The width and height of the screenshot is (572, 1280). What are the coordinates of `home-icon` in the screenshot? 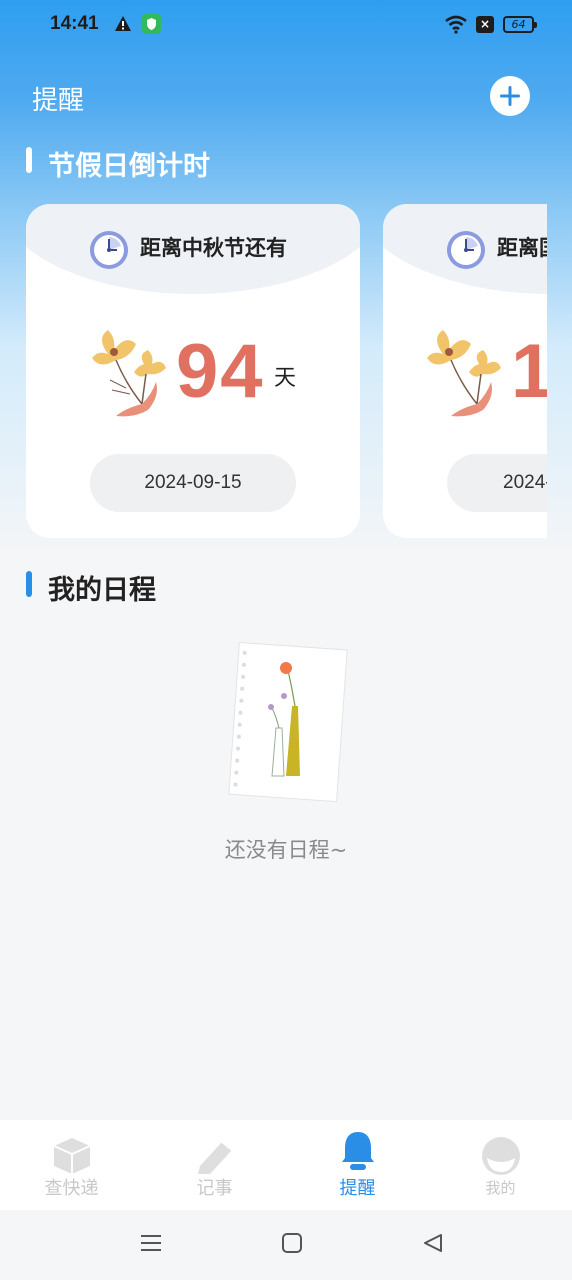 It's located at (292, 1243).